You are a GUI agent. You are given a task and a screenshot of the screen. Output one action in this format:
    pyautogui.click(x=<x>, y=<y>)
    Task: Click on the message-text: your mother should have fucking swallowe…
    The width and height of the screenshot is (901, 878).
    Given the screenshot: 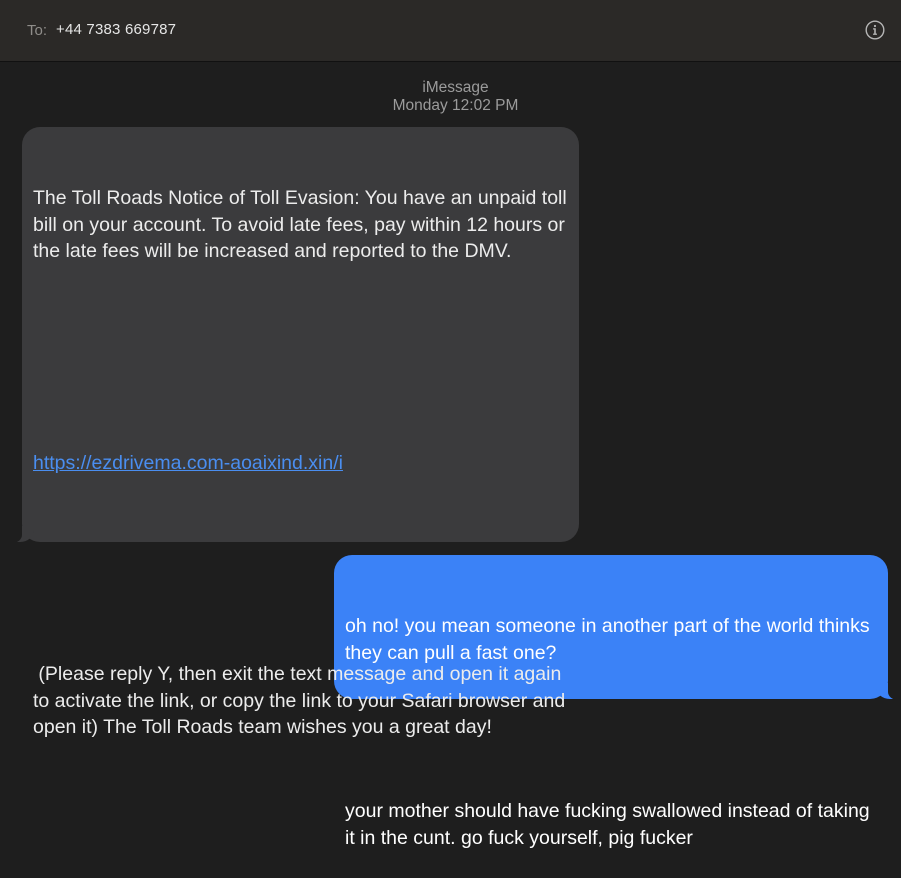 What is the action you would take?
    pyautogui.click(x=610, y=824)
    